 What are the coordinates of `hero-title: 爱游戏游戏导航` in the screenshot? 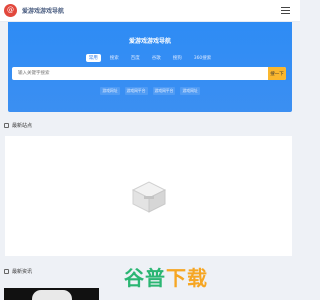 It's located at (149, 41).